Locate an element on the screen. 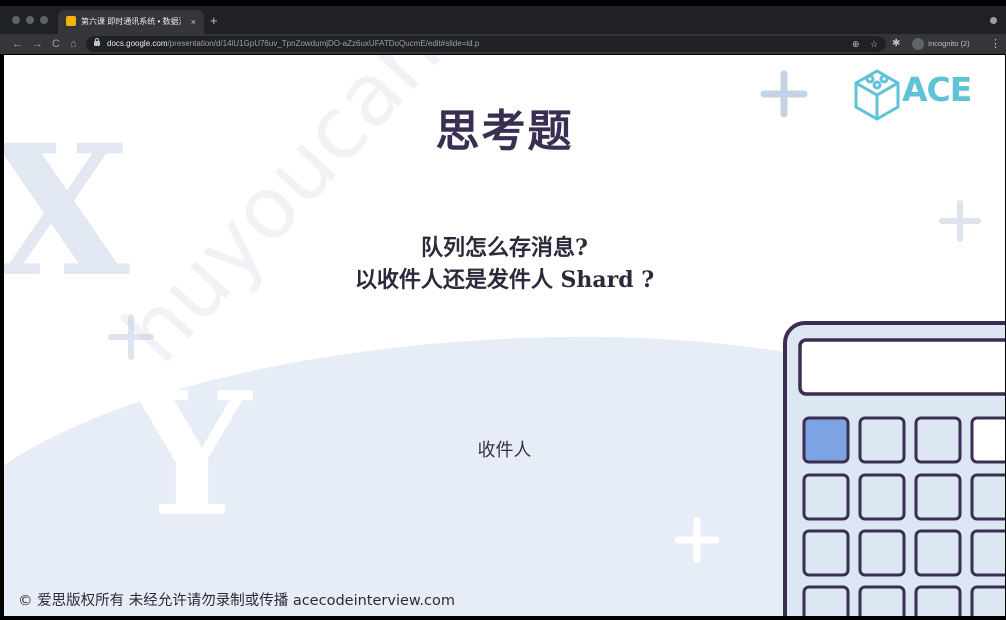  url-host: docs.google.com is located at coordinates (137, 43).